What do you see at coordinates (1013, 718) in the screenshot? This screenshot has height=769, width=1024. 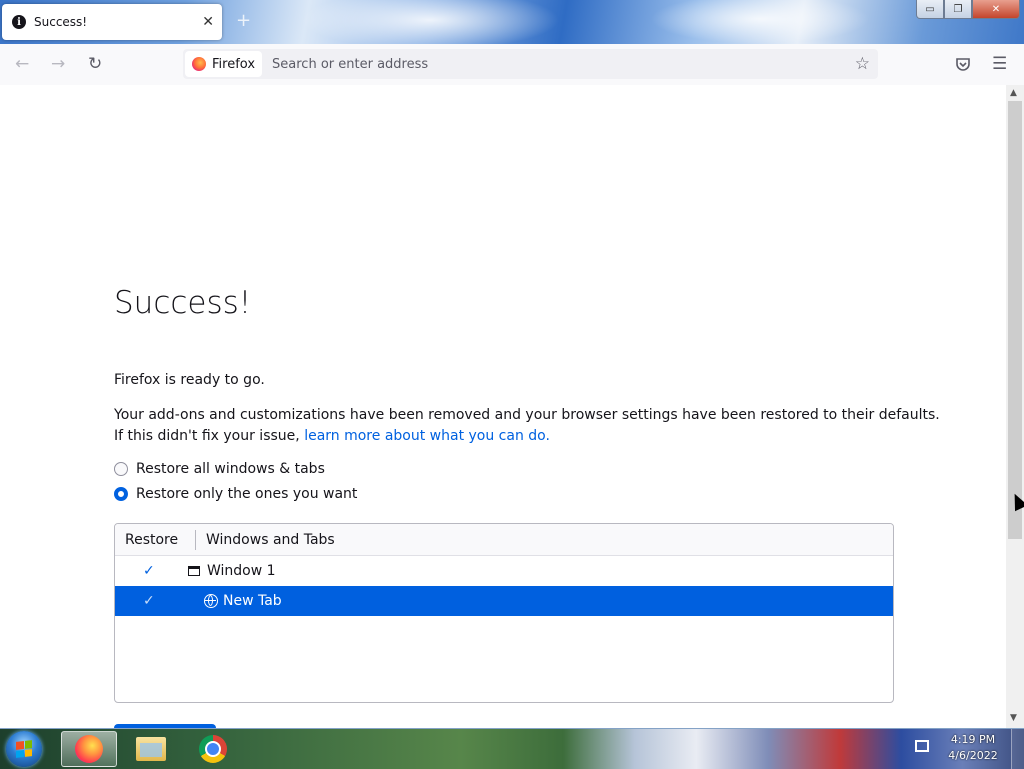 I see `scroll-down-icon: ▼` at bounding box center [1013, 718].